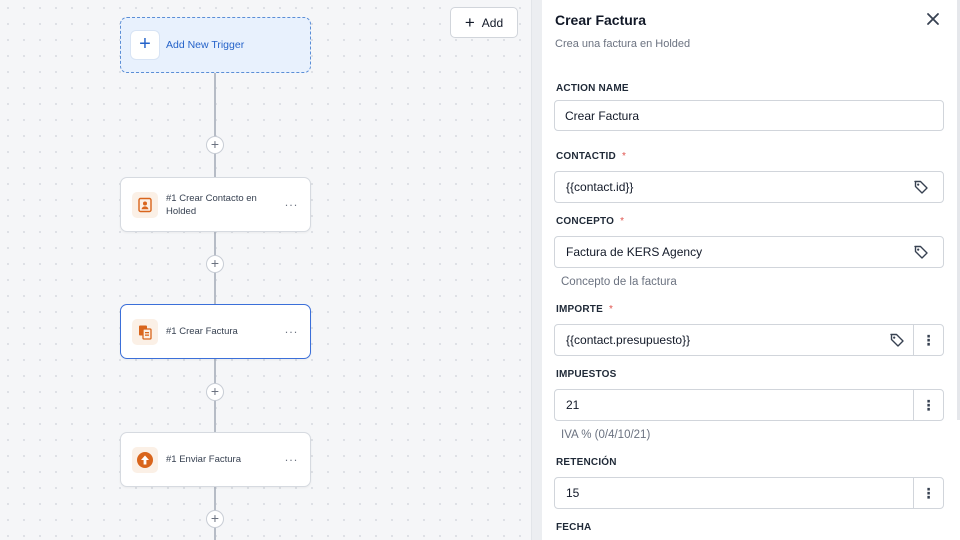 The width and height of the screenshot is (960, 540). I want to click on action-name-label: ACTION NAME, so click(592, 88).